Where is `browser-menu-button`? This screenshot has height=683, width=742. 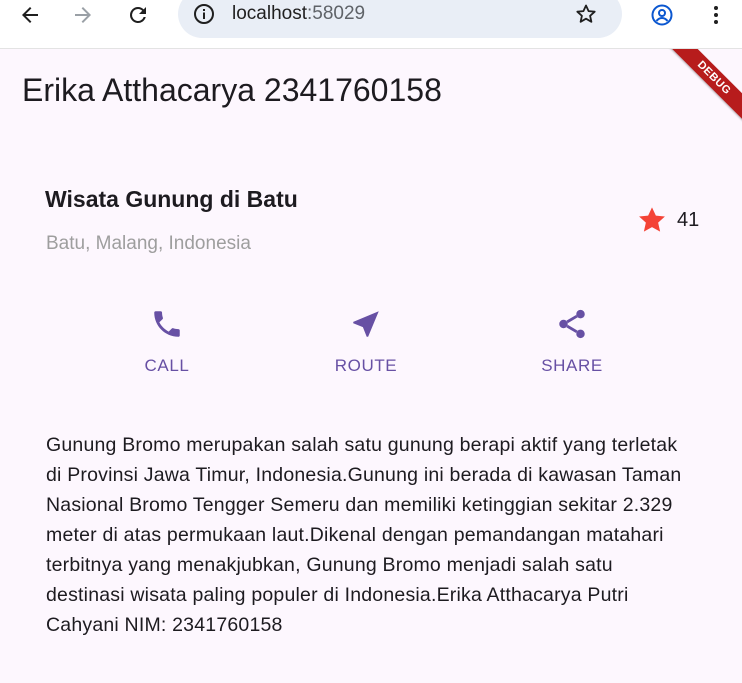 browser-menu-button is located at coordinates (716, 15).